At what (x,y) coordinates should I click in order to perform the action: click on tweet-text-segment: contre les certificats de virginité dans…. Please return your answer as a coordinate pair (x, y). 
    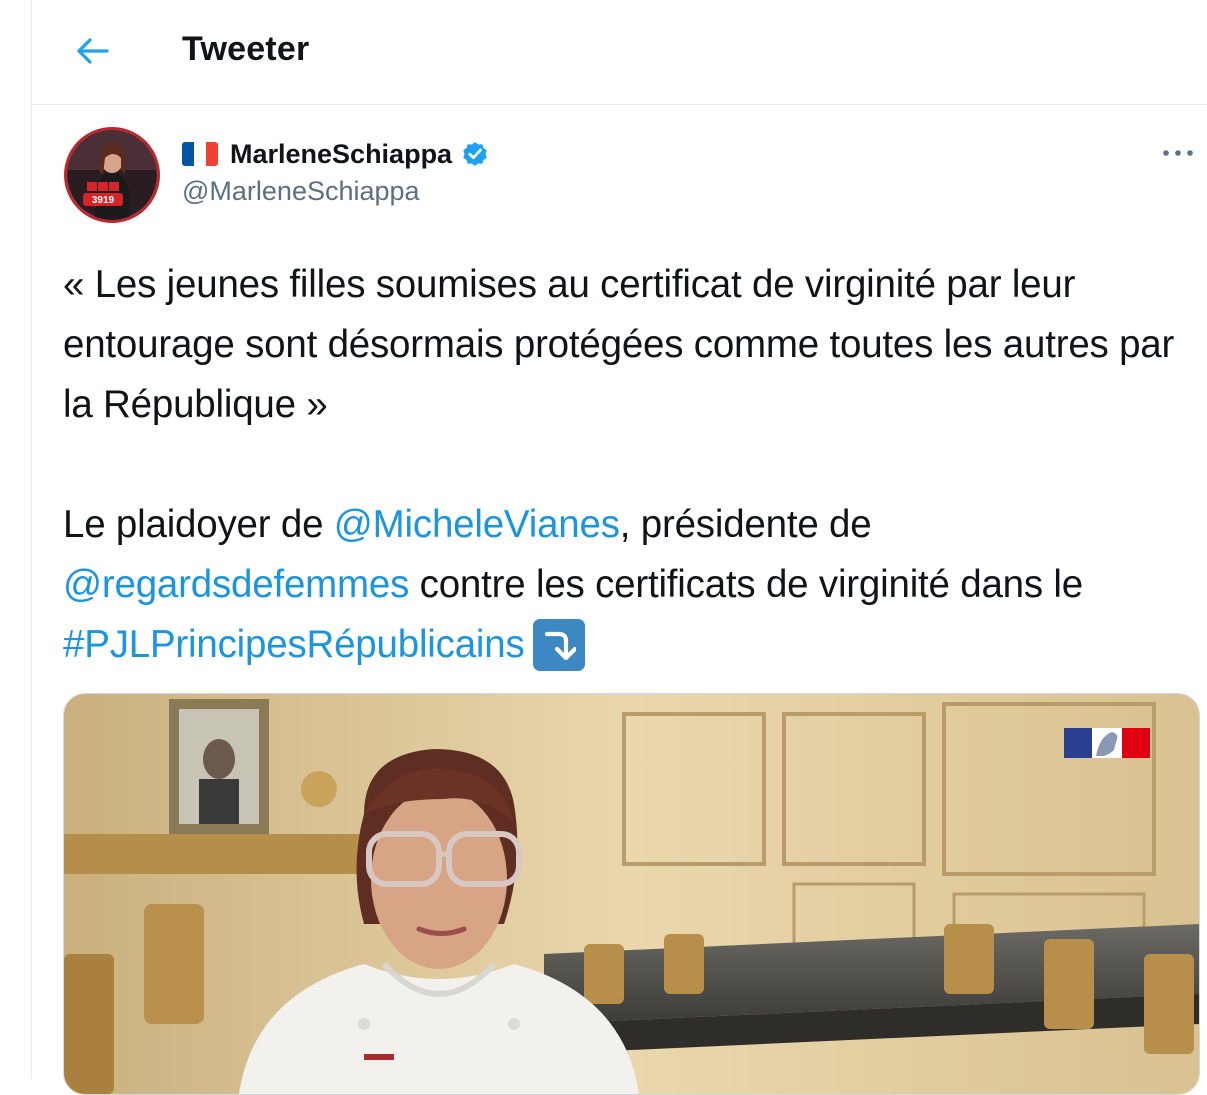
    Looking at the image, I should click on (746, 584).